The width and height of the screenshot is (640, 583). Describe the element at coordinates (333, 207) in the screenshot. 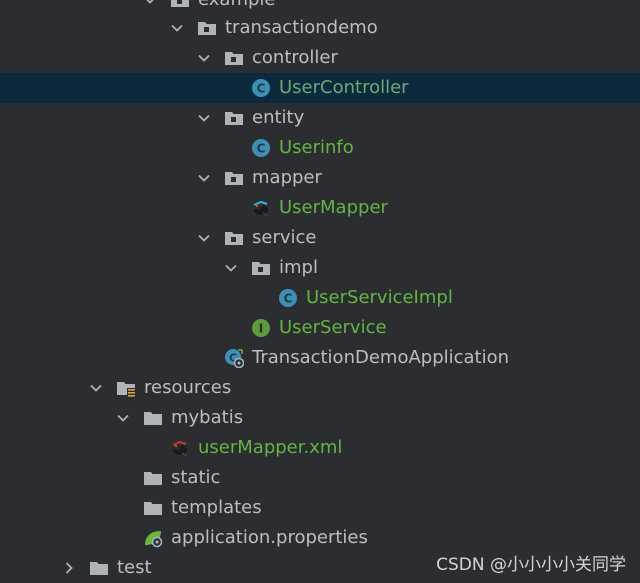

I see `tree-node-label: UserMapper` at that location.